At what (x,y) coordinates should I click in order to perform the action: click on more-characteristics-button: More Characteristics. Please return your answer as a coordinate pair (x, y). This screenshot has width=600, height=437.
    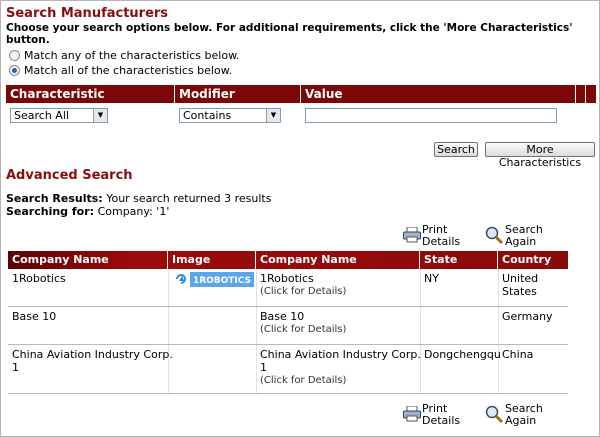
    Looking at the image, I should click on (540, 155).